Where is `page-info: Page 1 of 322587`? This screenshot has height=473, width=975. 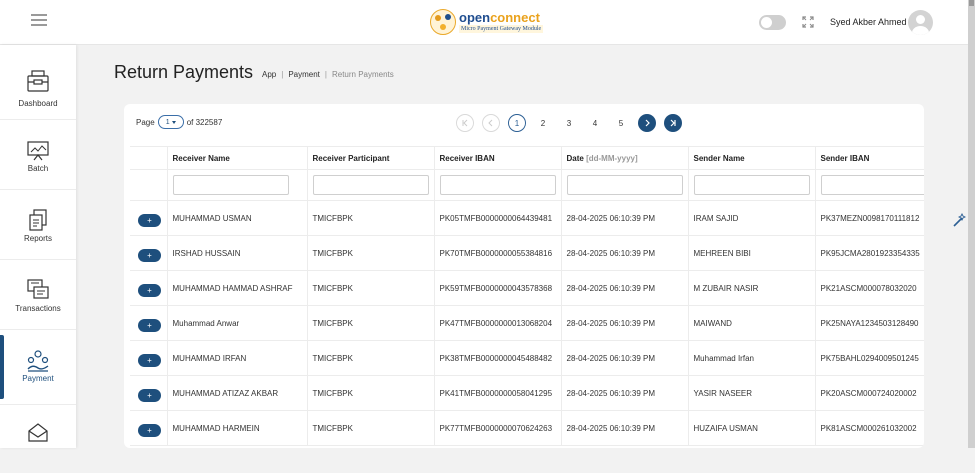 page-info: Page 1 of 322587 is located at coordinates (179, 122).